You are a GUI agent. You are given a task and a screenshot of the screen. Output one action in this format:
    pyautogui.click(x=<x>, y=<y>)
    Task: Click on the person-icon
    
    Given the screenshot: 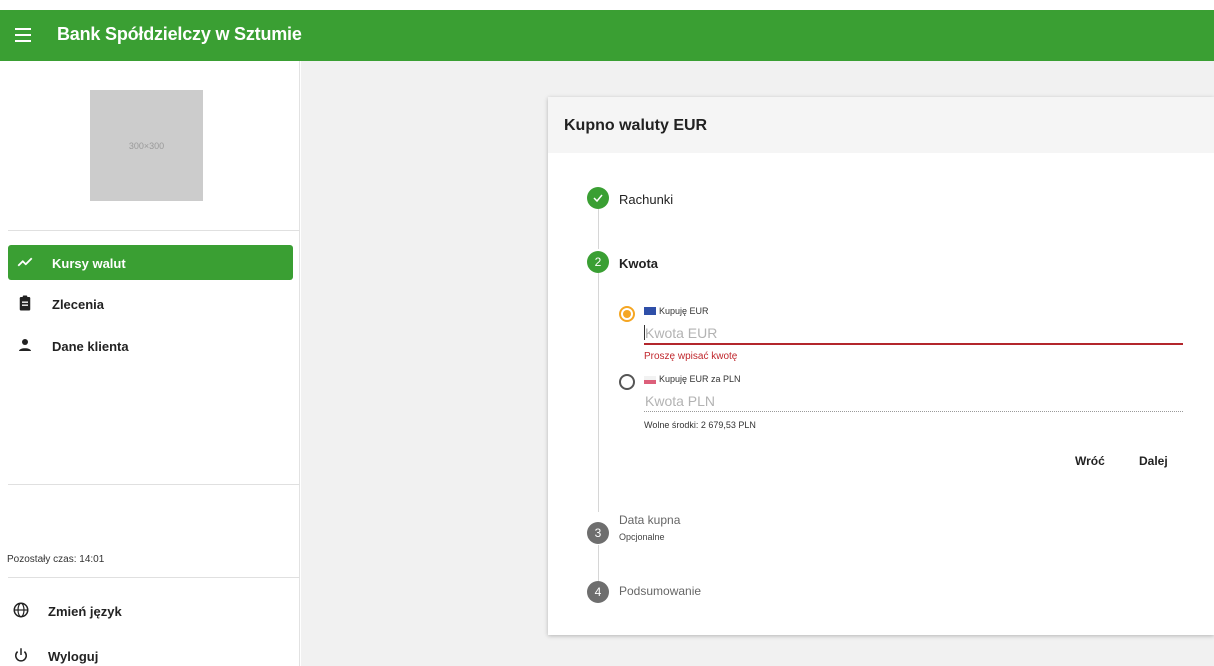 What is the action you would take?
    pyautogui.click(x=25, y=345)
    